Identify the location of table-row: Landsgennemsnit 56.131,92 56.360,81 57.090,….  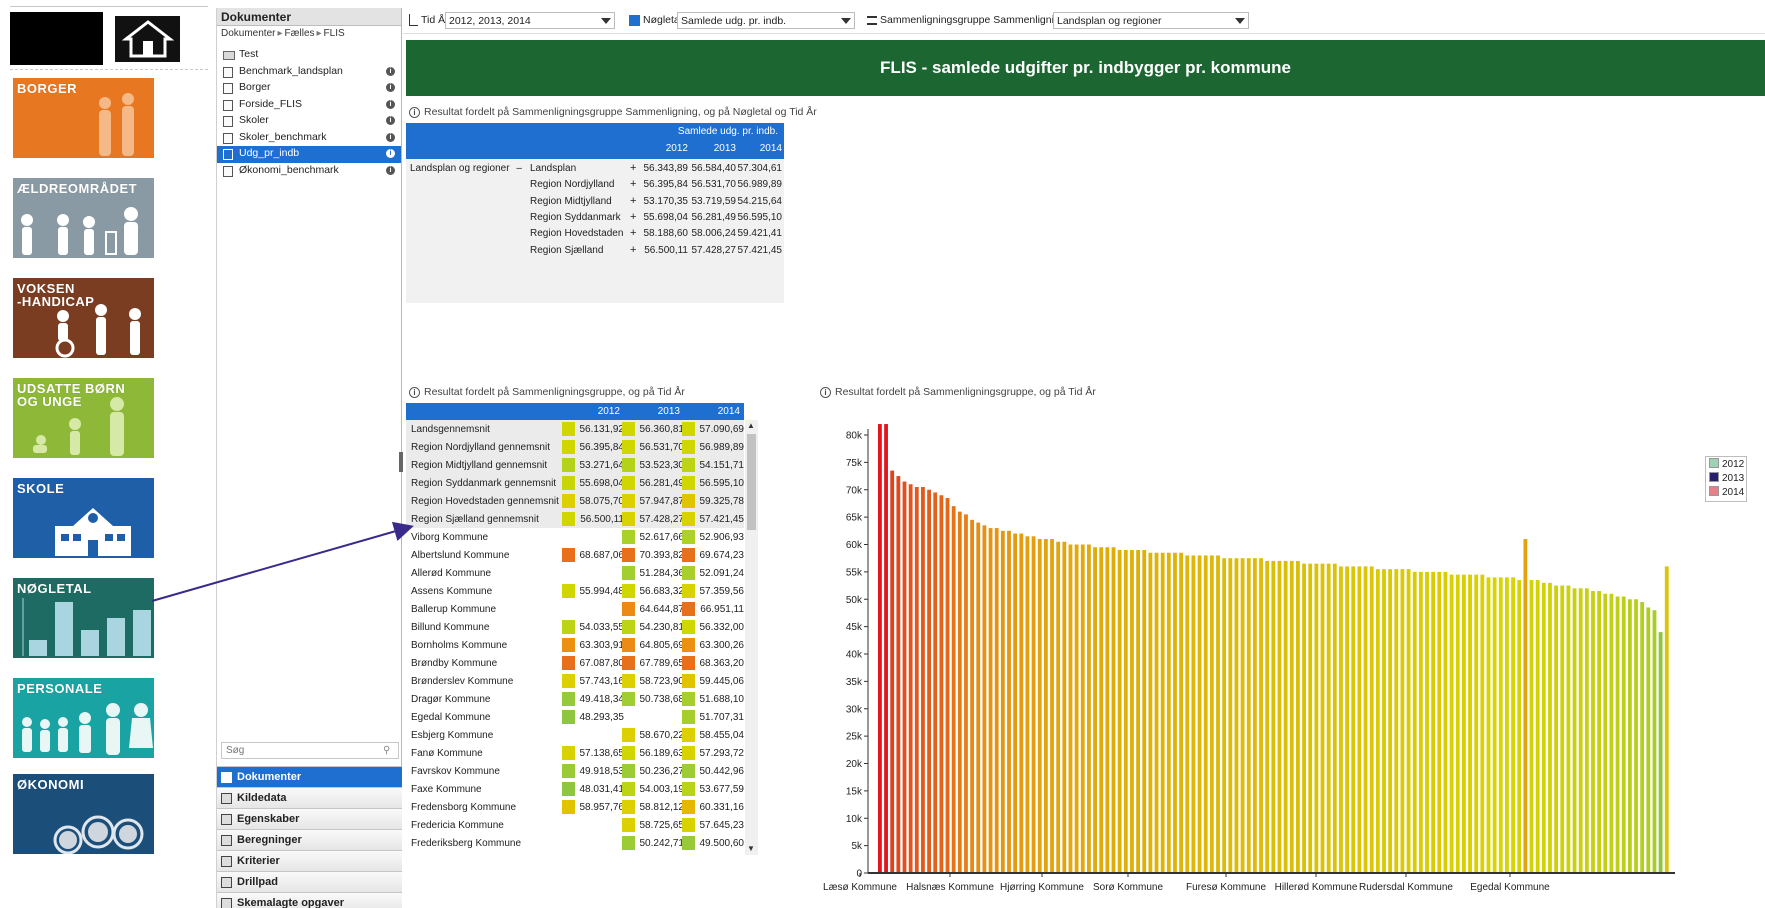
(575, 429).